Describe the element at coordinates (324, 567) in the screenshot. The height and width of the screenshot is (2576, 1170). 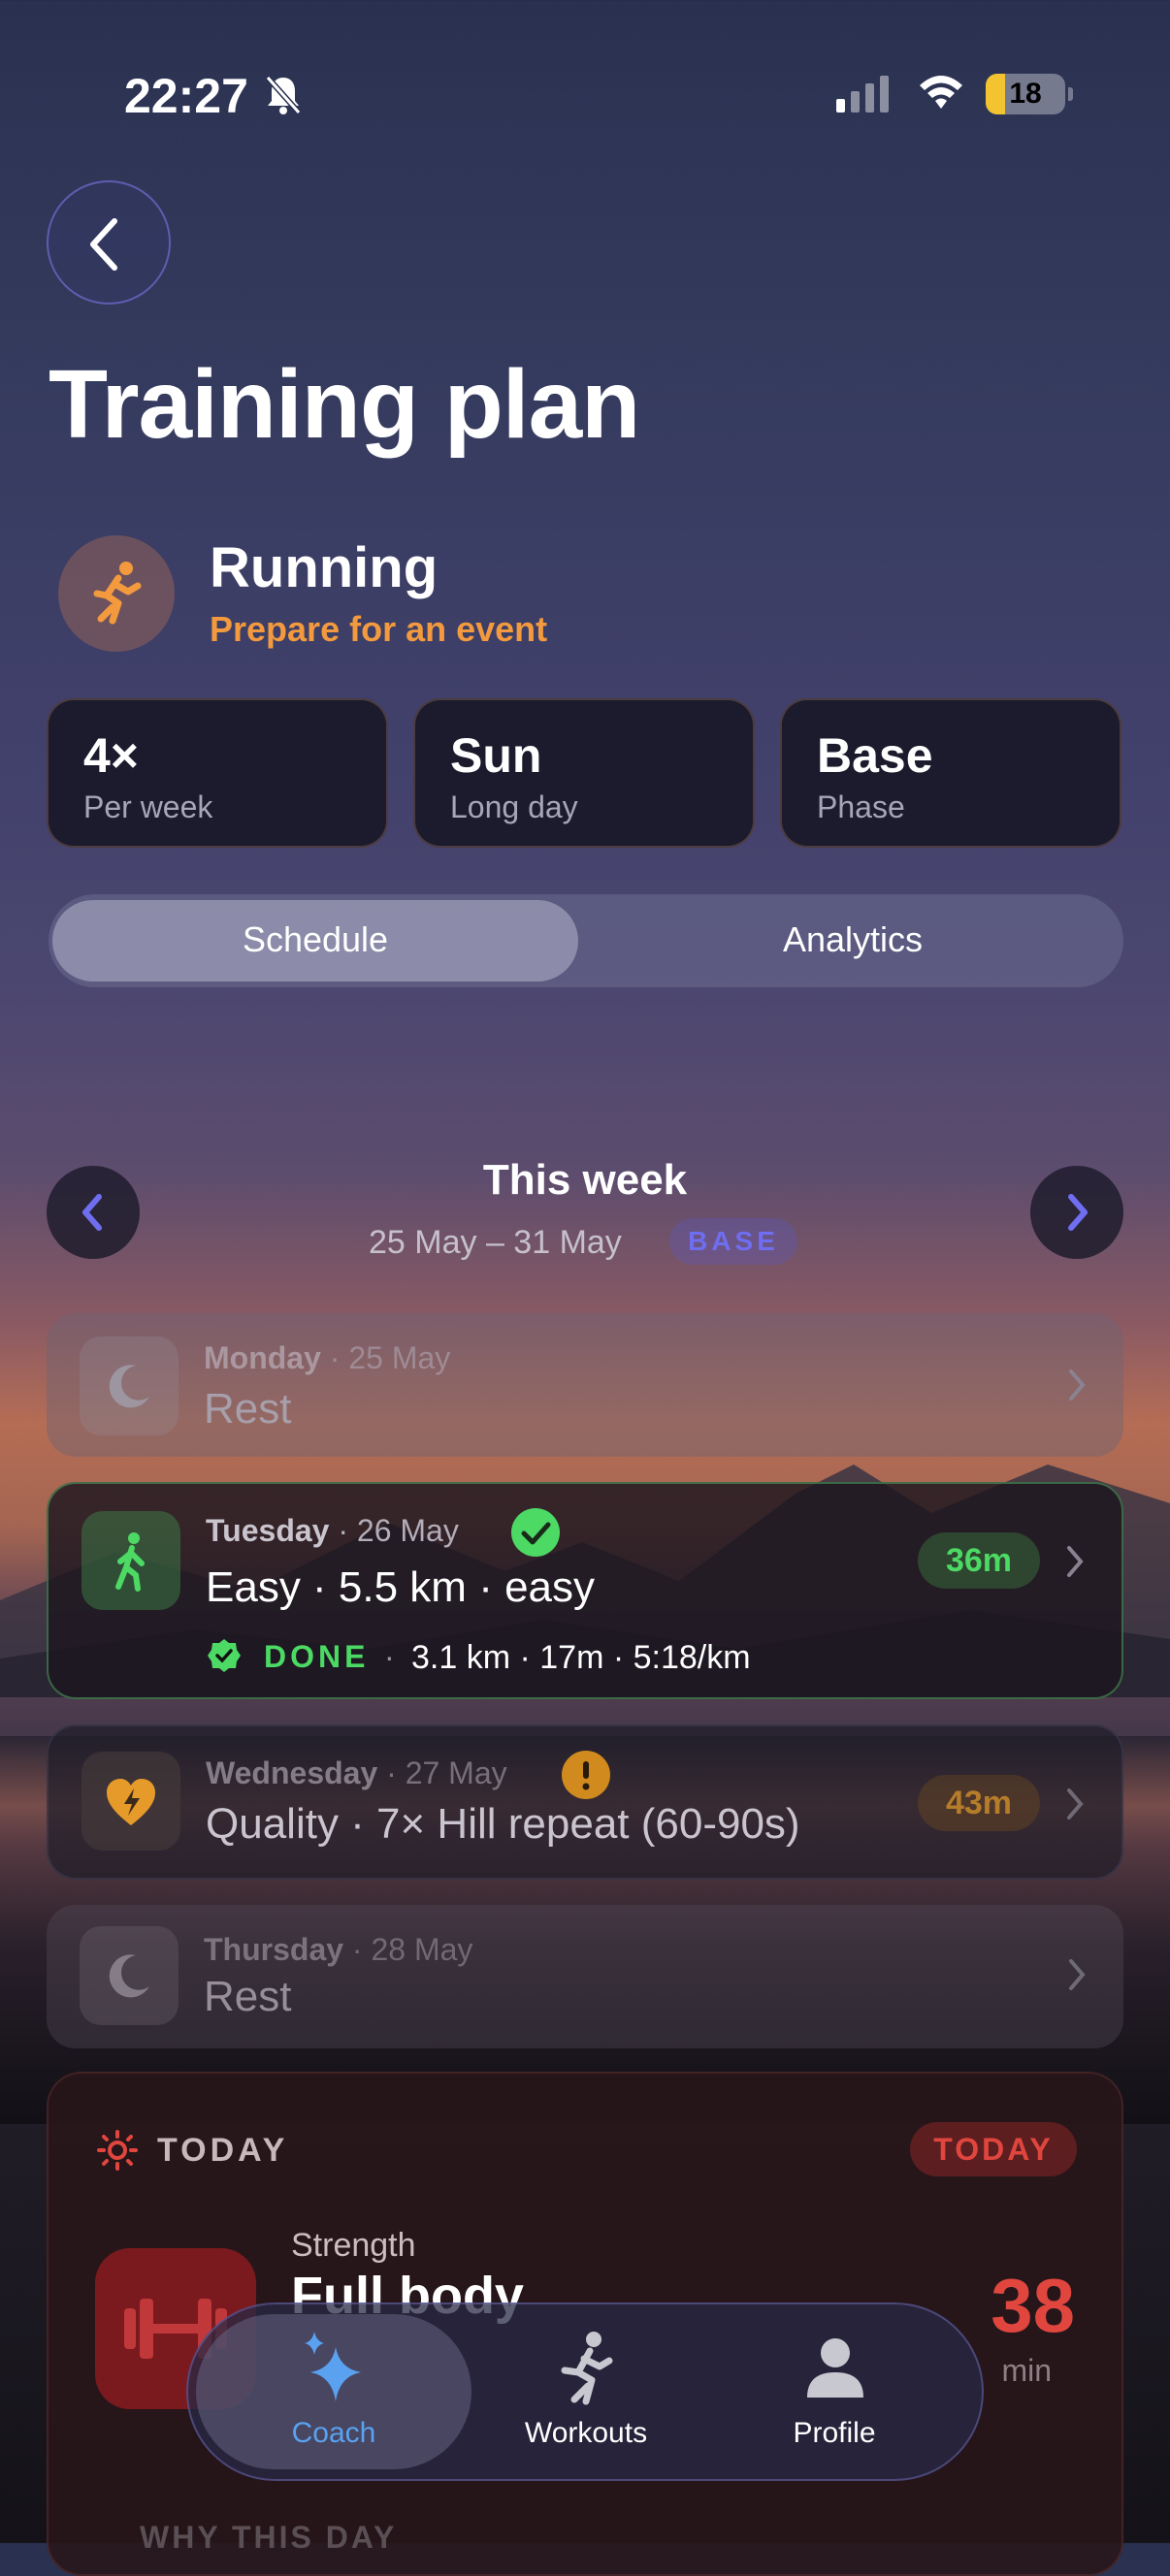
I see `sport-name: Running` at that location.